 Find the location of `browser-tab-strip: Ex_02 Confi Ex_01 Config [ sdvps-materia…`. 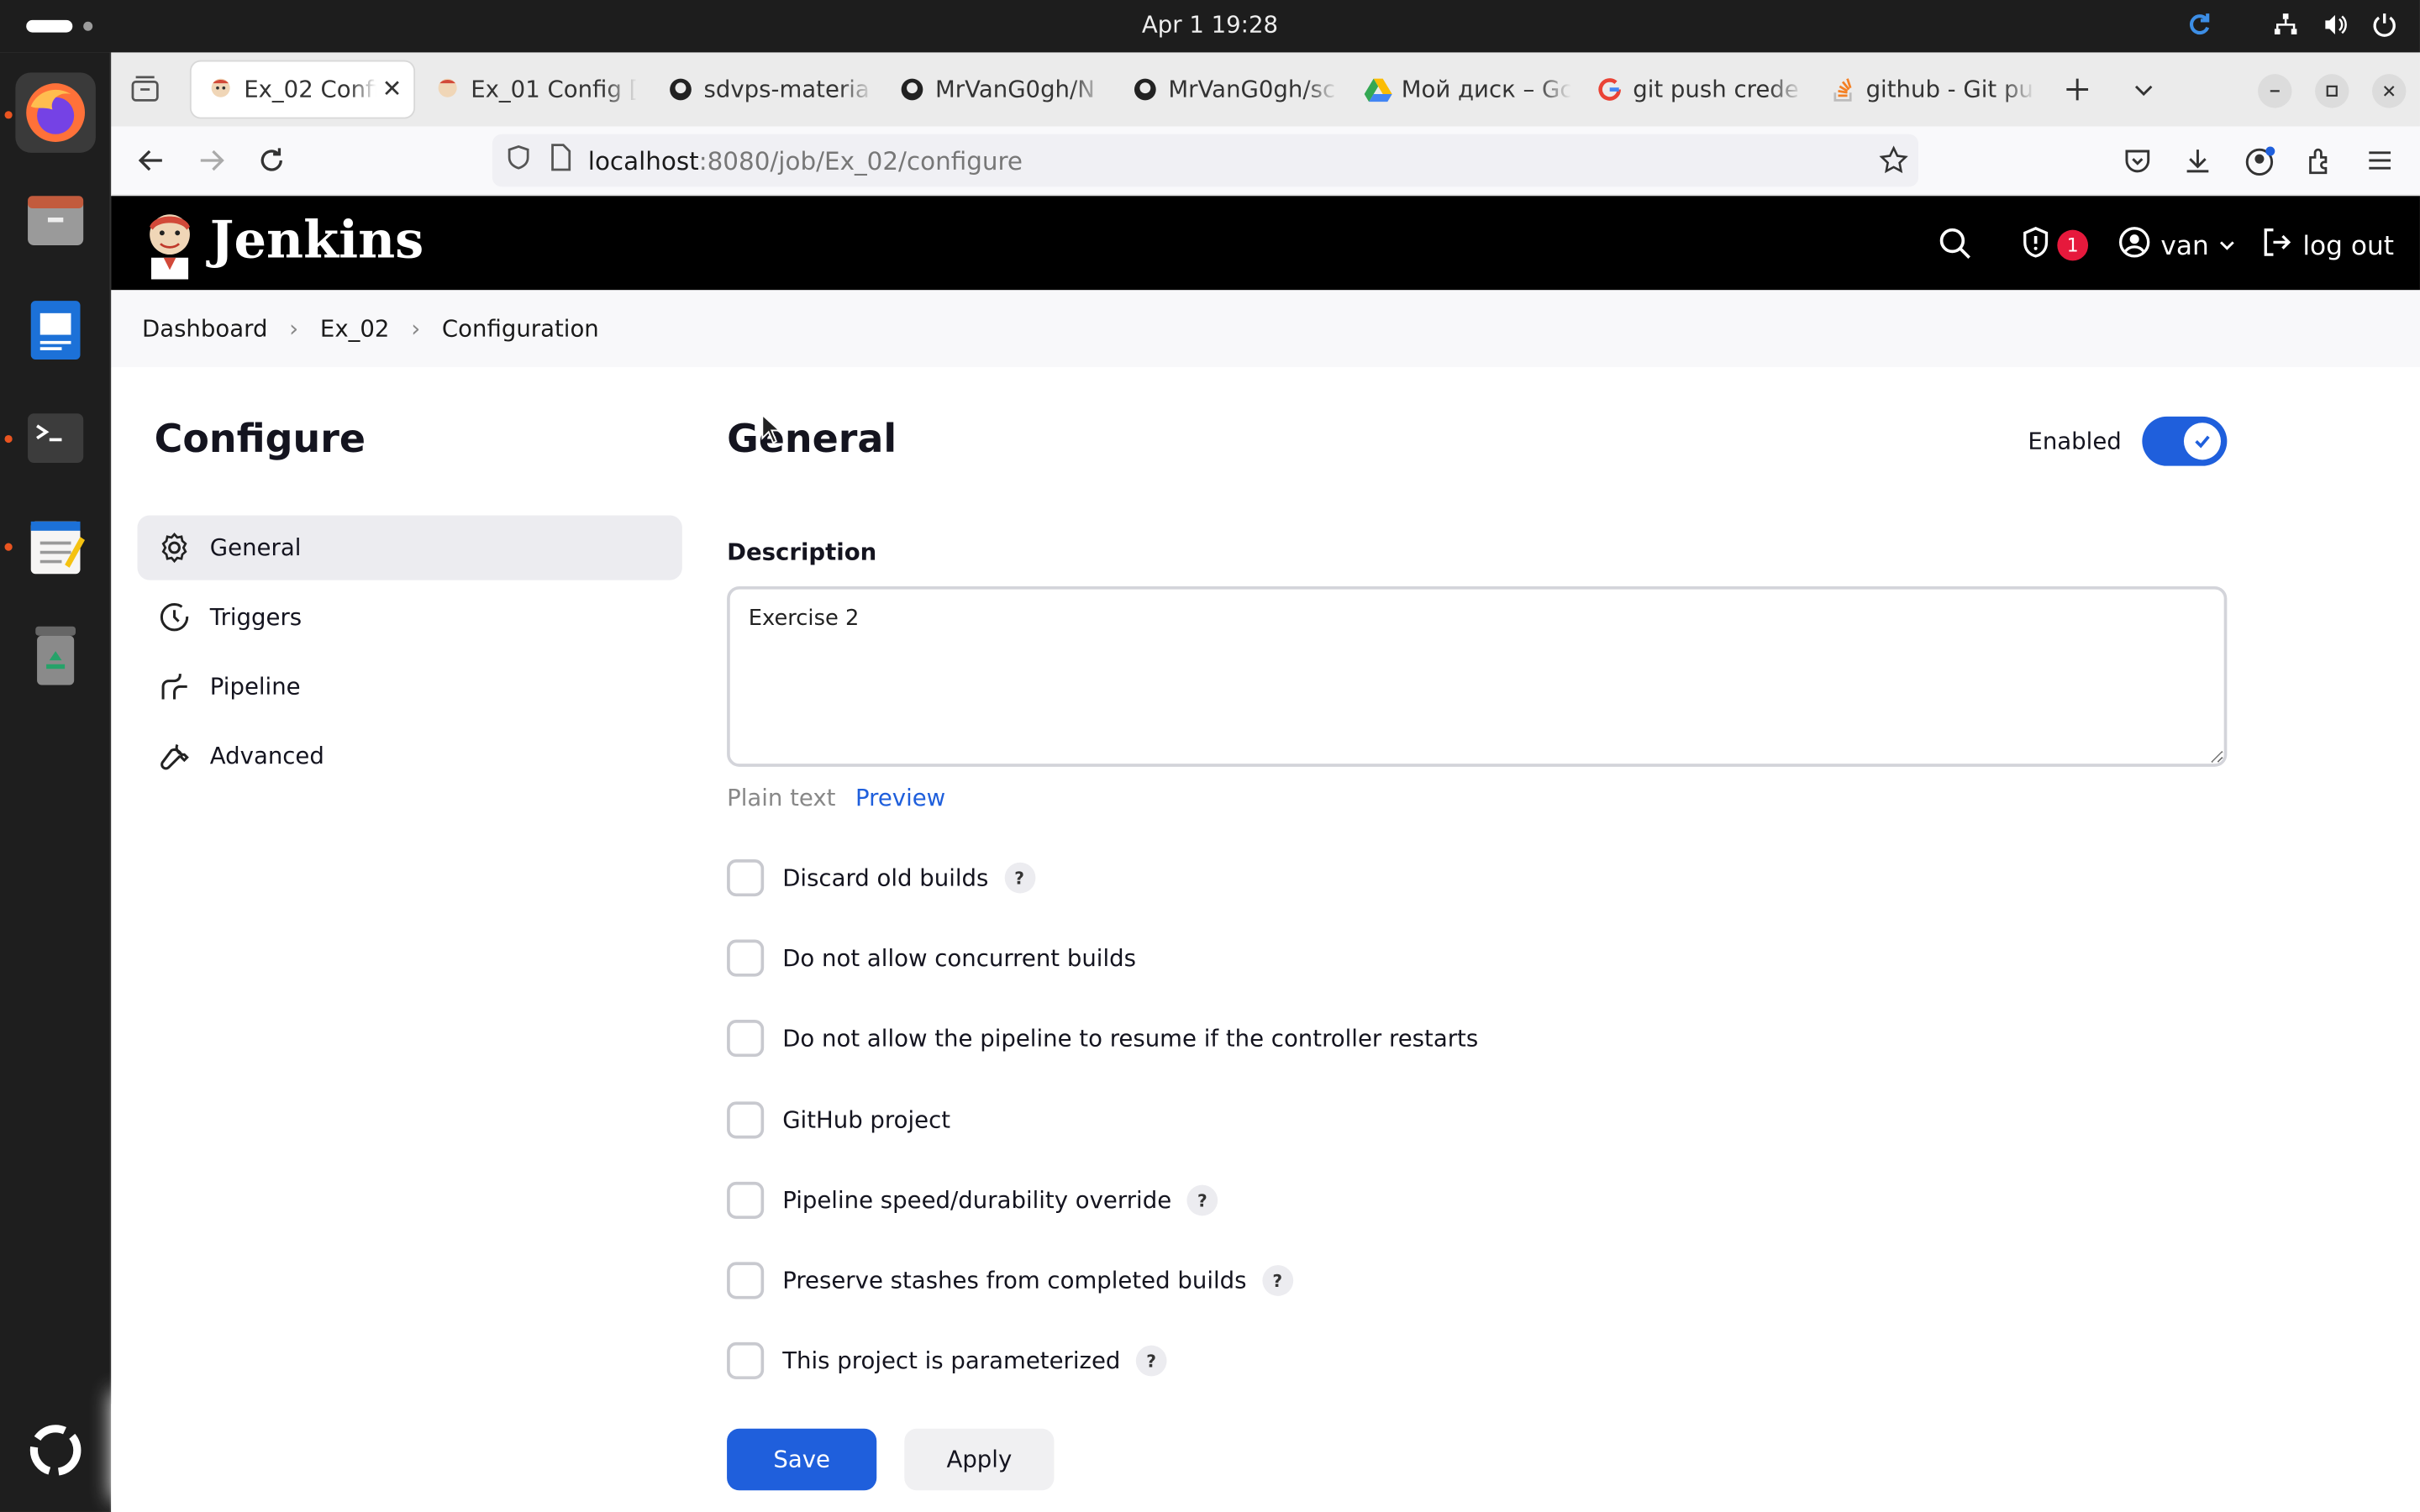

browser-tab-strip: Ex_02 Confi Ex_01 Config [ sdvps-materia… is located at coordinates (1265, 89).